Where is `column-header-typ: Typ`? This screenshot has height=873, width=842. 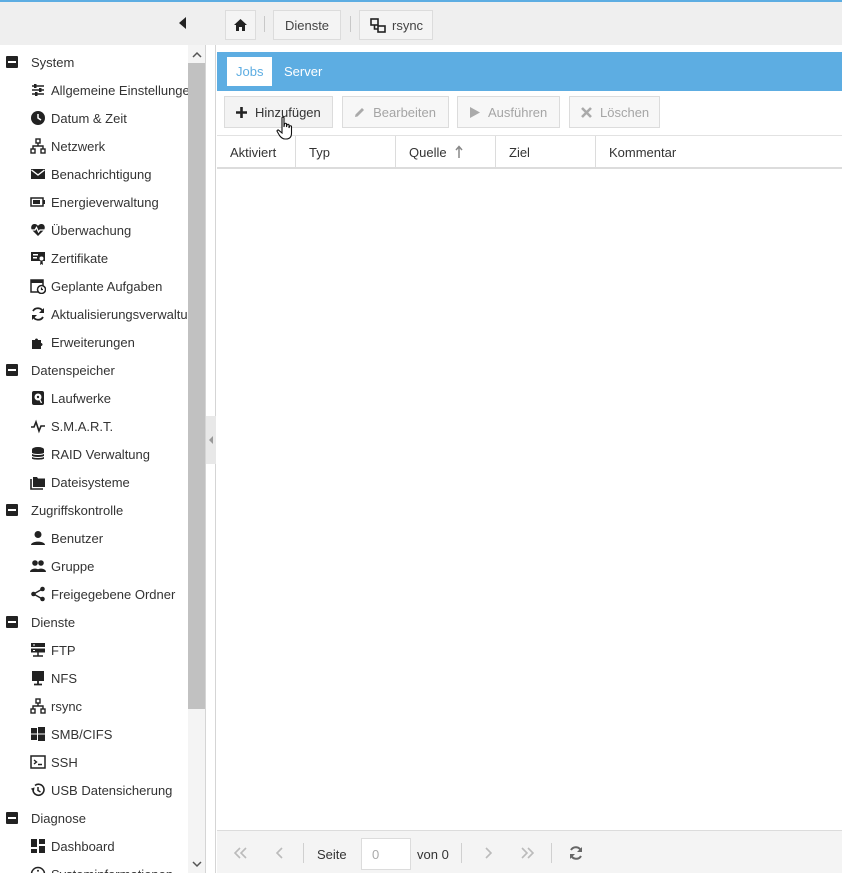
column-header-typ: Typ is located at coordinates (345, 152).